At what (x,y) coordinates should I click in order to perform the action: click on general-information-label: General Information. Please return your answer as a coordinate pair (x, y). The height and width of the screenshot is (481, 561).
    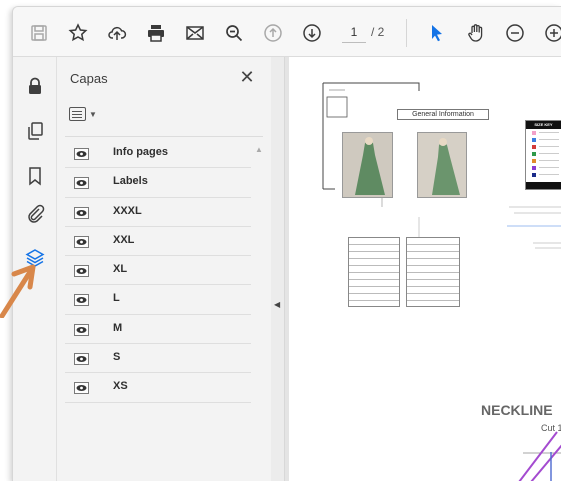
    Looking at the image, I should click on (443, 114).